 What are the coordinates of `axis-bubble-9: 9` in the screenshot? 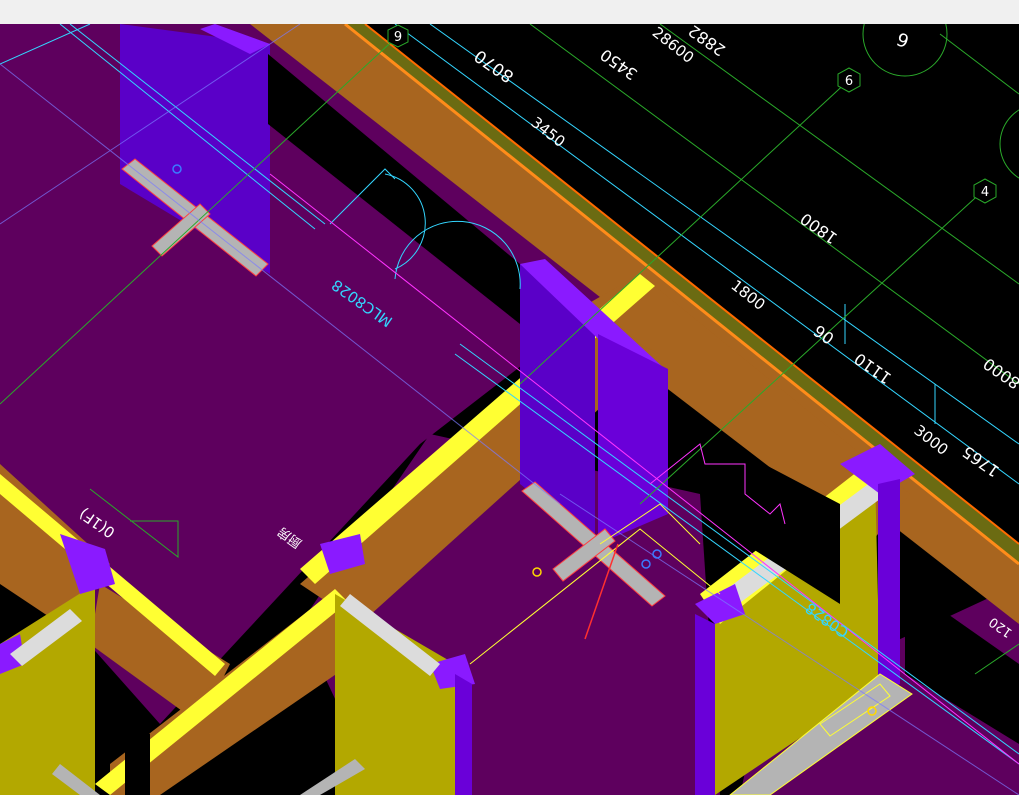 It's located at (398, 36).